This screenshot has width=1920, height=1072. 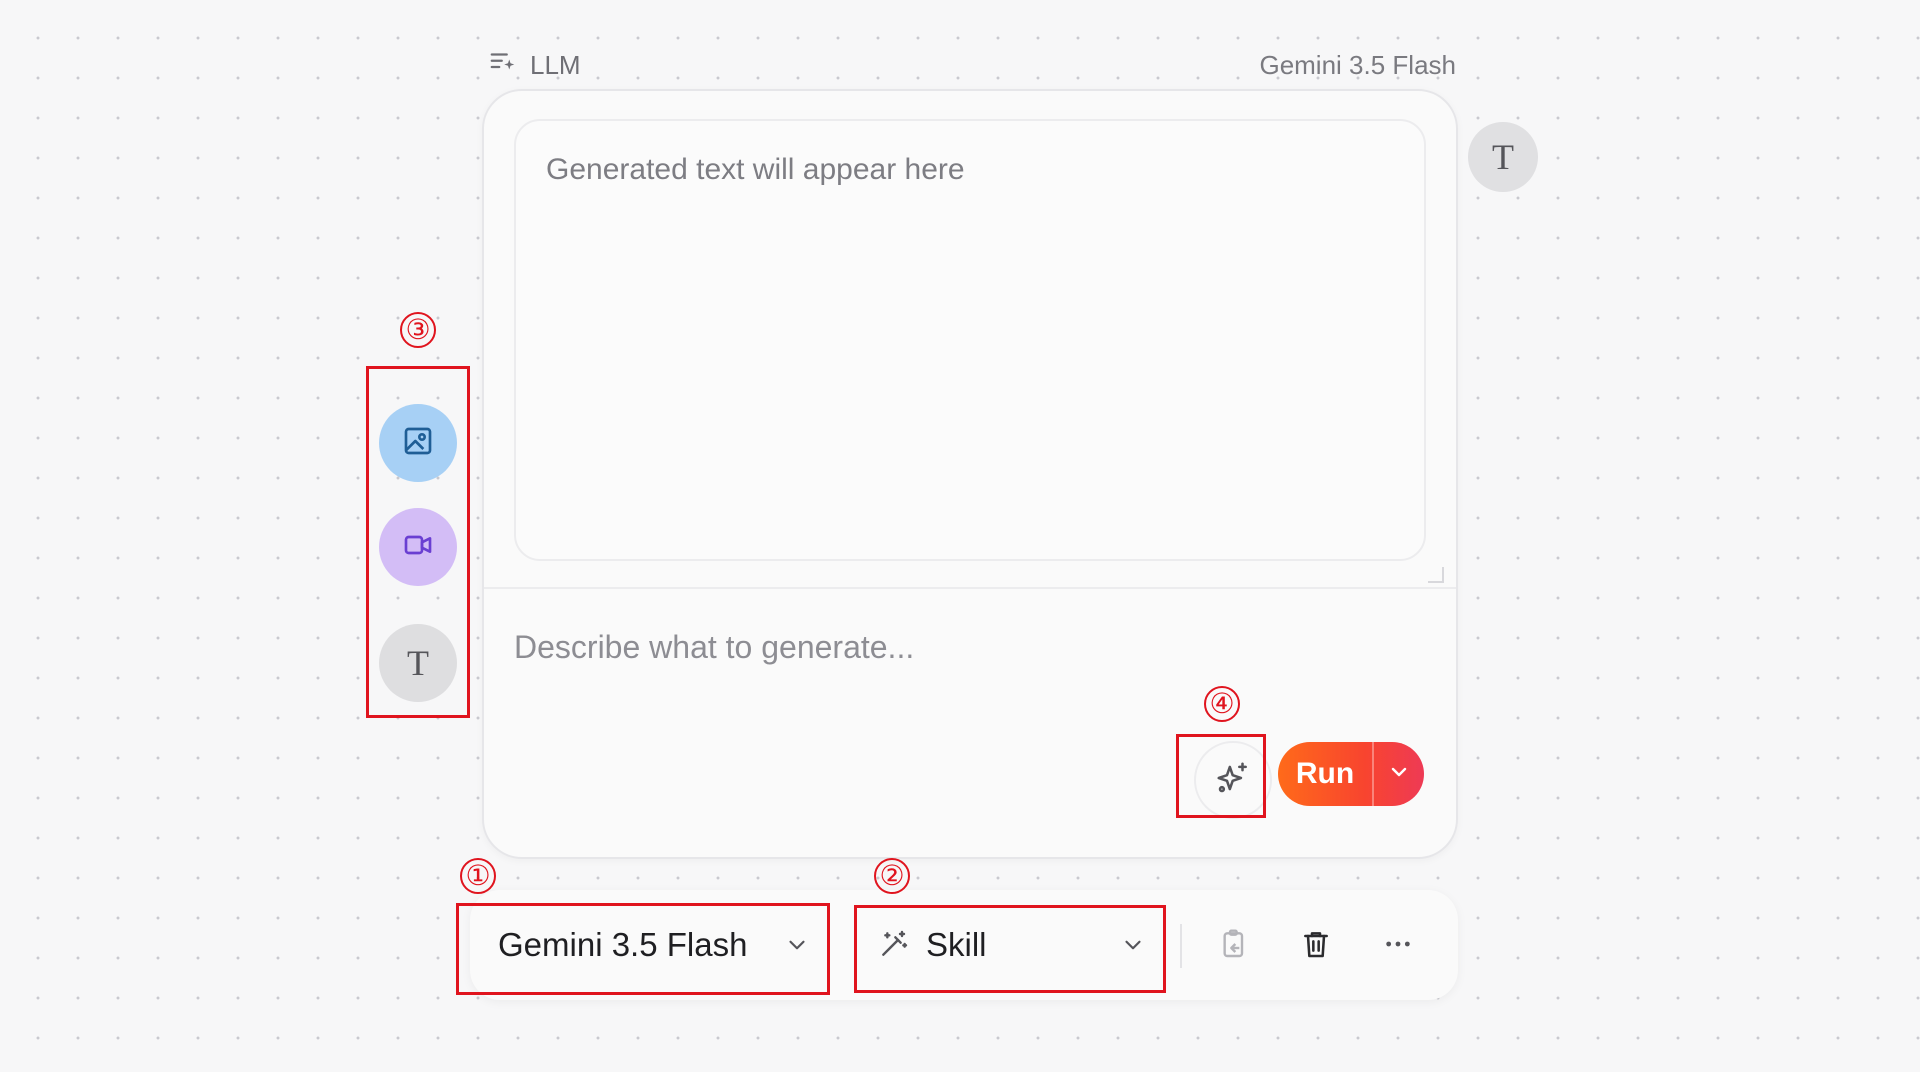 I want to click on run-button-group: Run, so click(x=1351, y=774).